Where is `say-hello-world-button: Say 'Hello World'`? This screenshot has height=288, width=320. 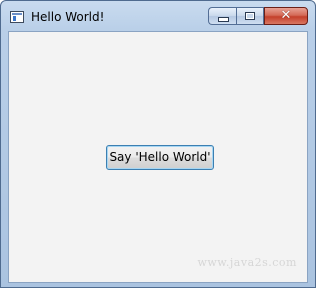 say-hello-world-button: Say 'Hello World' is located at coordinates (160, 157).